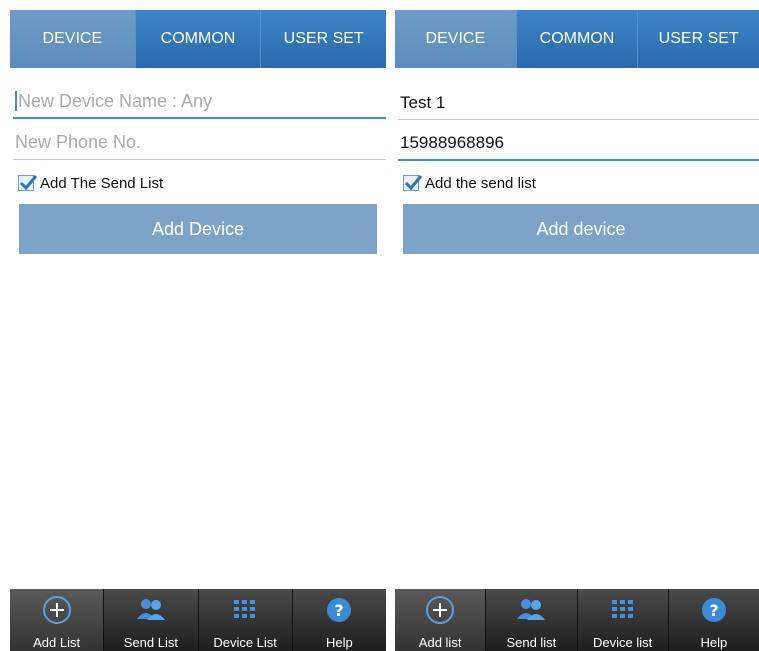 This screenshot has height=651, width=759. Describe the element at coordinates (150, 642) in the screenshot. I see `nav-send-list-label: Send List` at that location.